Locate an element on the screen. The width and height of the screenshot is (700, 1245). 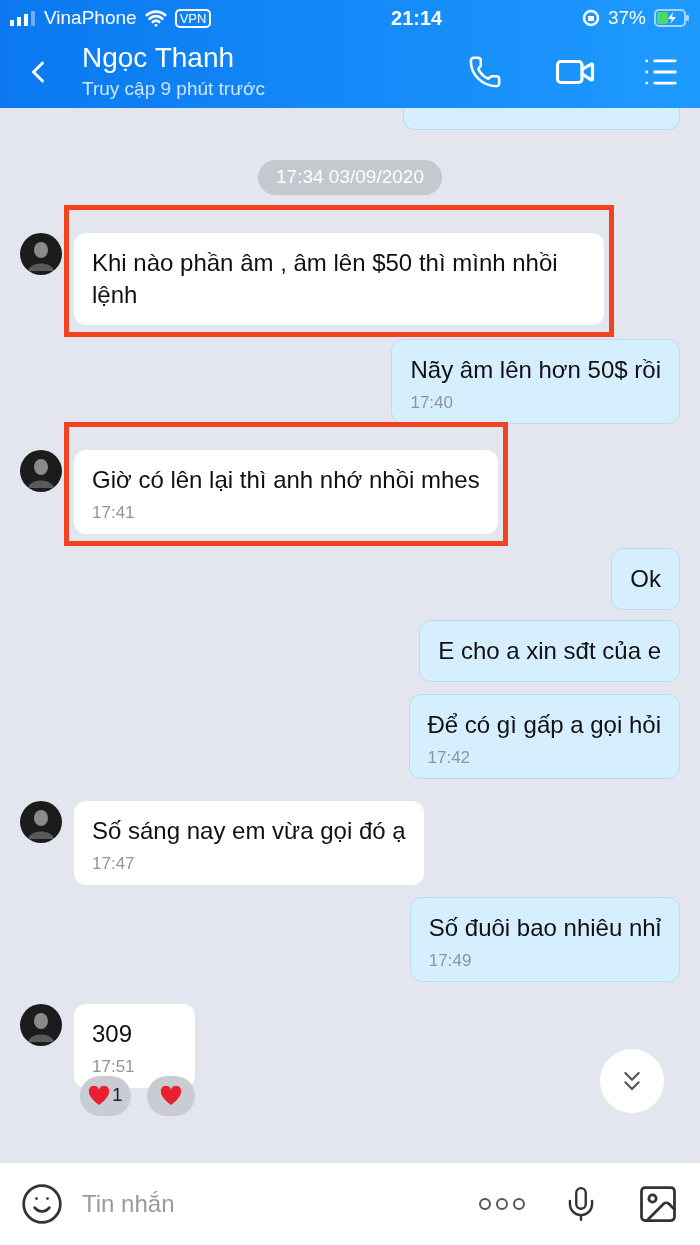
message-bubble: E cho a xin sđt của e is located at coordinates (549, 650).